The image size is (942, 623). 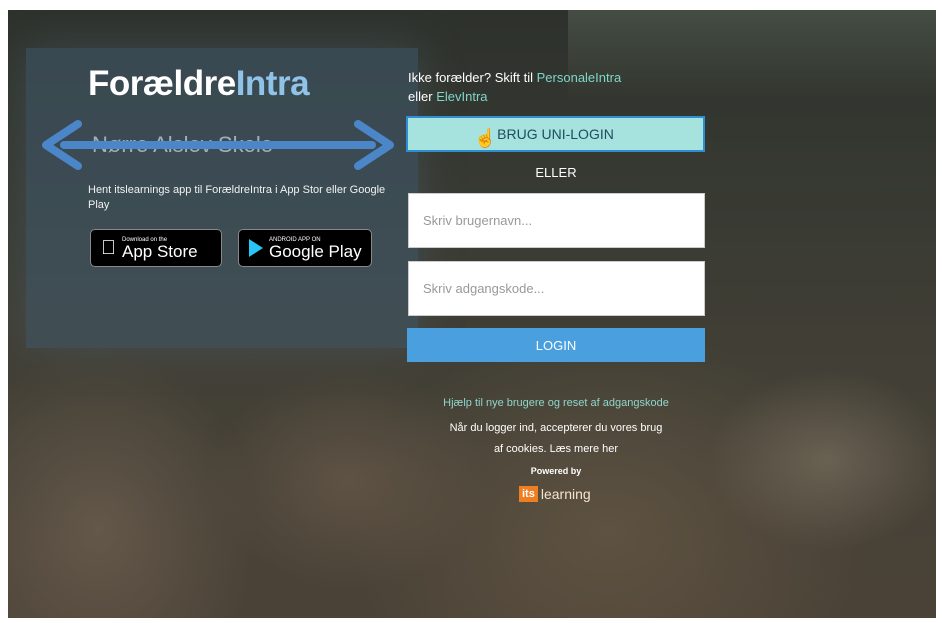 I want to click on google-play-badge: ANDROID APP ON Google Play, so click(x=305, y=248).